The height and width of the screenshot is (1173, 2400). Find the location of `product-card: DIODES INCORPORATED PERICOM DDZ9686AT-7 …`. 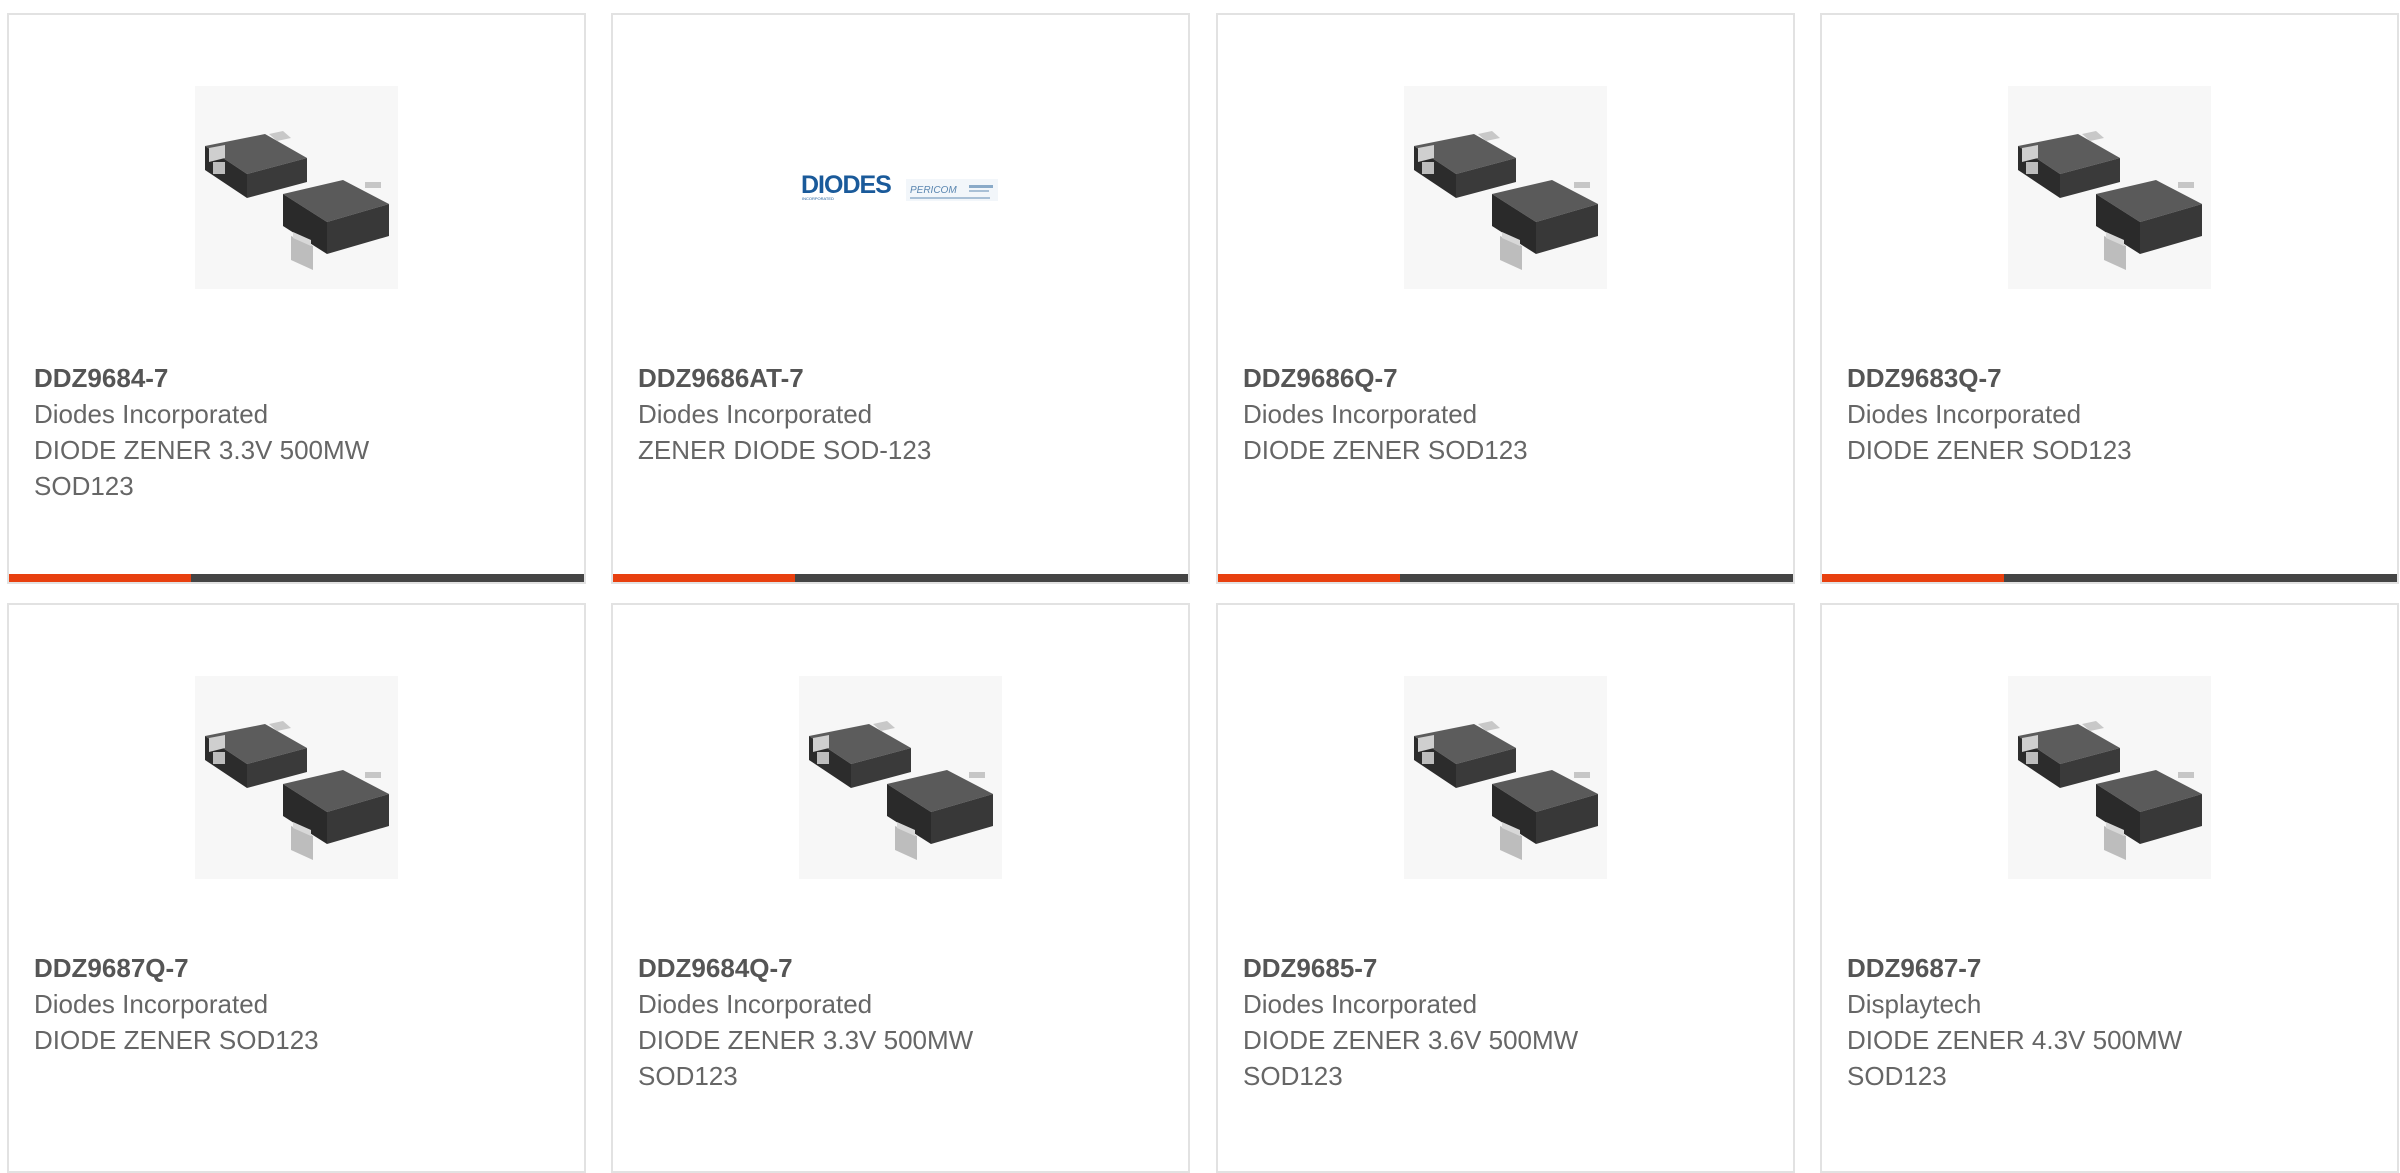

product-card: DIODES INCORPORATED PERICOM DDZ9686AT-7 … is located at coordinates (900, 298).